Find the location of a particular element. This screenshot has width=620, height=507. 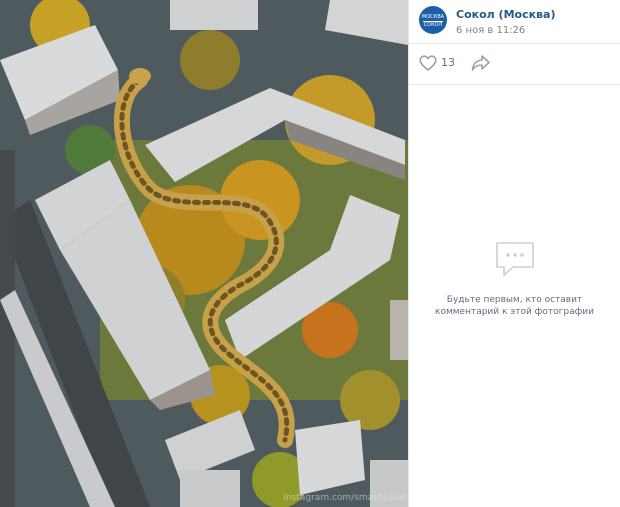

avatar: МОСКВА СОКОЛ is located at coordinates (433, 20).